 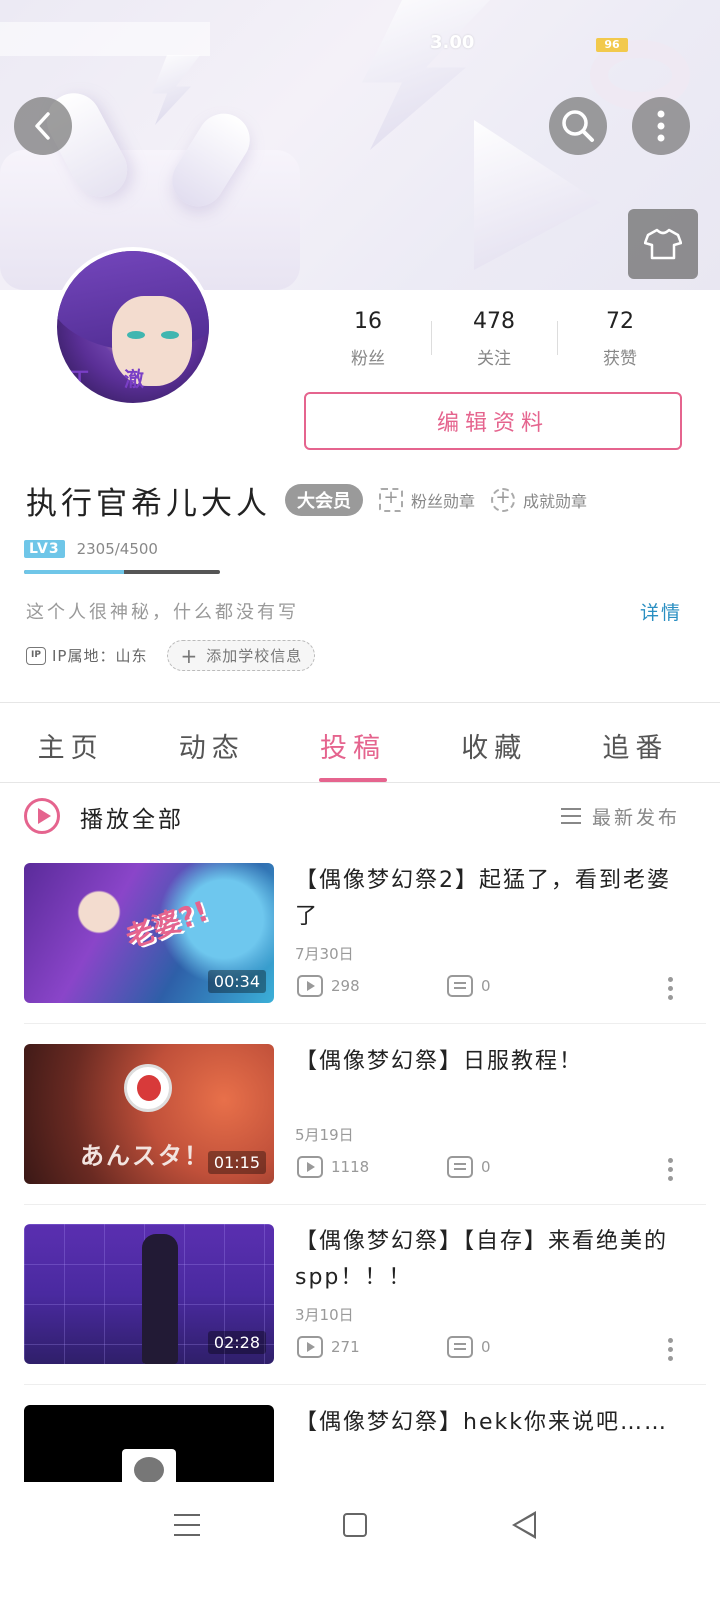 I want to click on tab-dynamics: 动态, so click(x=211, y=743).